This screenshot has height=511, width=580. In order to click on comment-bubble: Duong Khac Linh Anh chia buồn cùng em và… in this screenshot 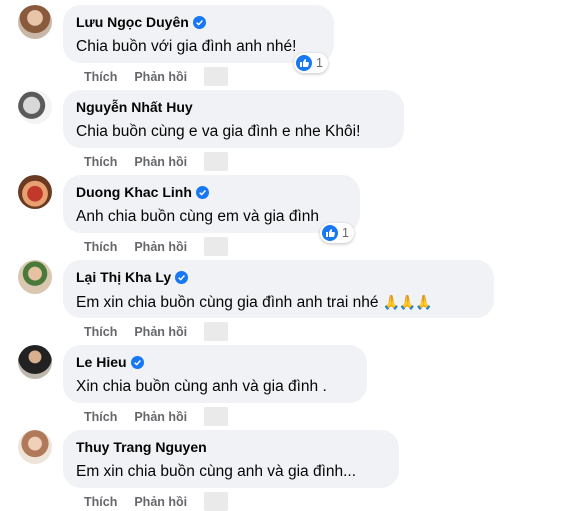, I will do `click(211, 204)`.